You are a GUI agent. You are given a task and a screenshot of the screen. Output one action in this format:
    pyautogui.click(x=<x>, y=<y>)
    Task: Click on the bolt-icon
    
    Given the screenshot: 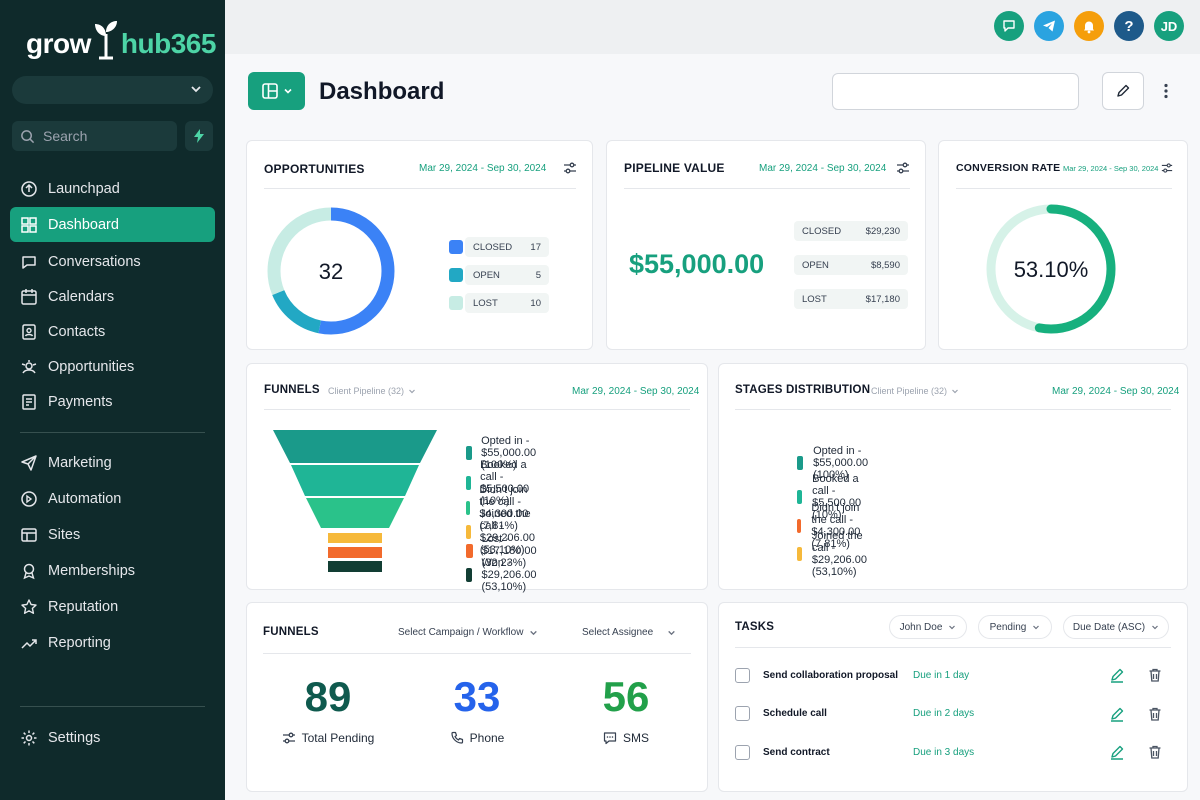 What is the action you would take?
    pyautogui.click(x=199, y=136)
    